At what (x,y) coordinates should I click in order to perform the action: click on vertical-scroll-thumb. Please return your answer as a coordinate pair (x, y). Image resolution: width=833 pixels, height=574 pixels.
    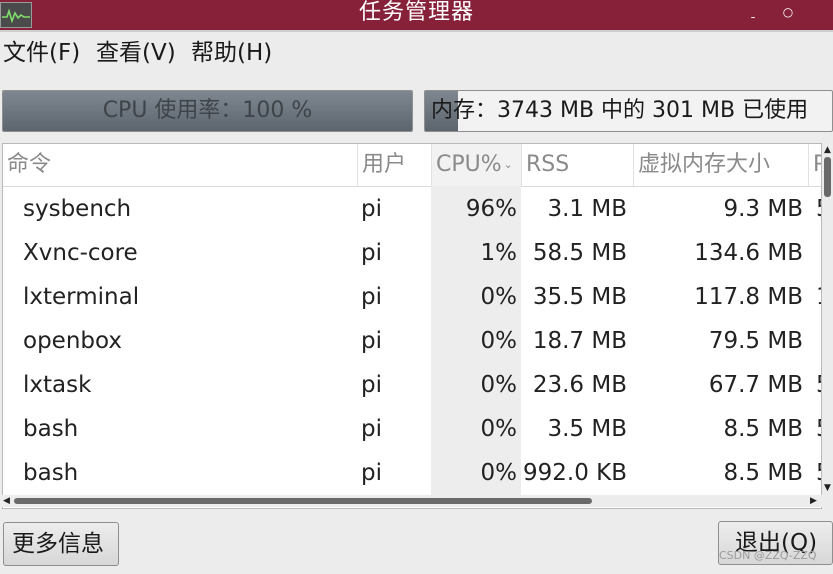
    Looking at the image, I should click on (827, 177).